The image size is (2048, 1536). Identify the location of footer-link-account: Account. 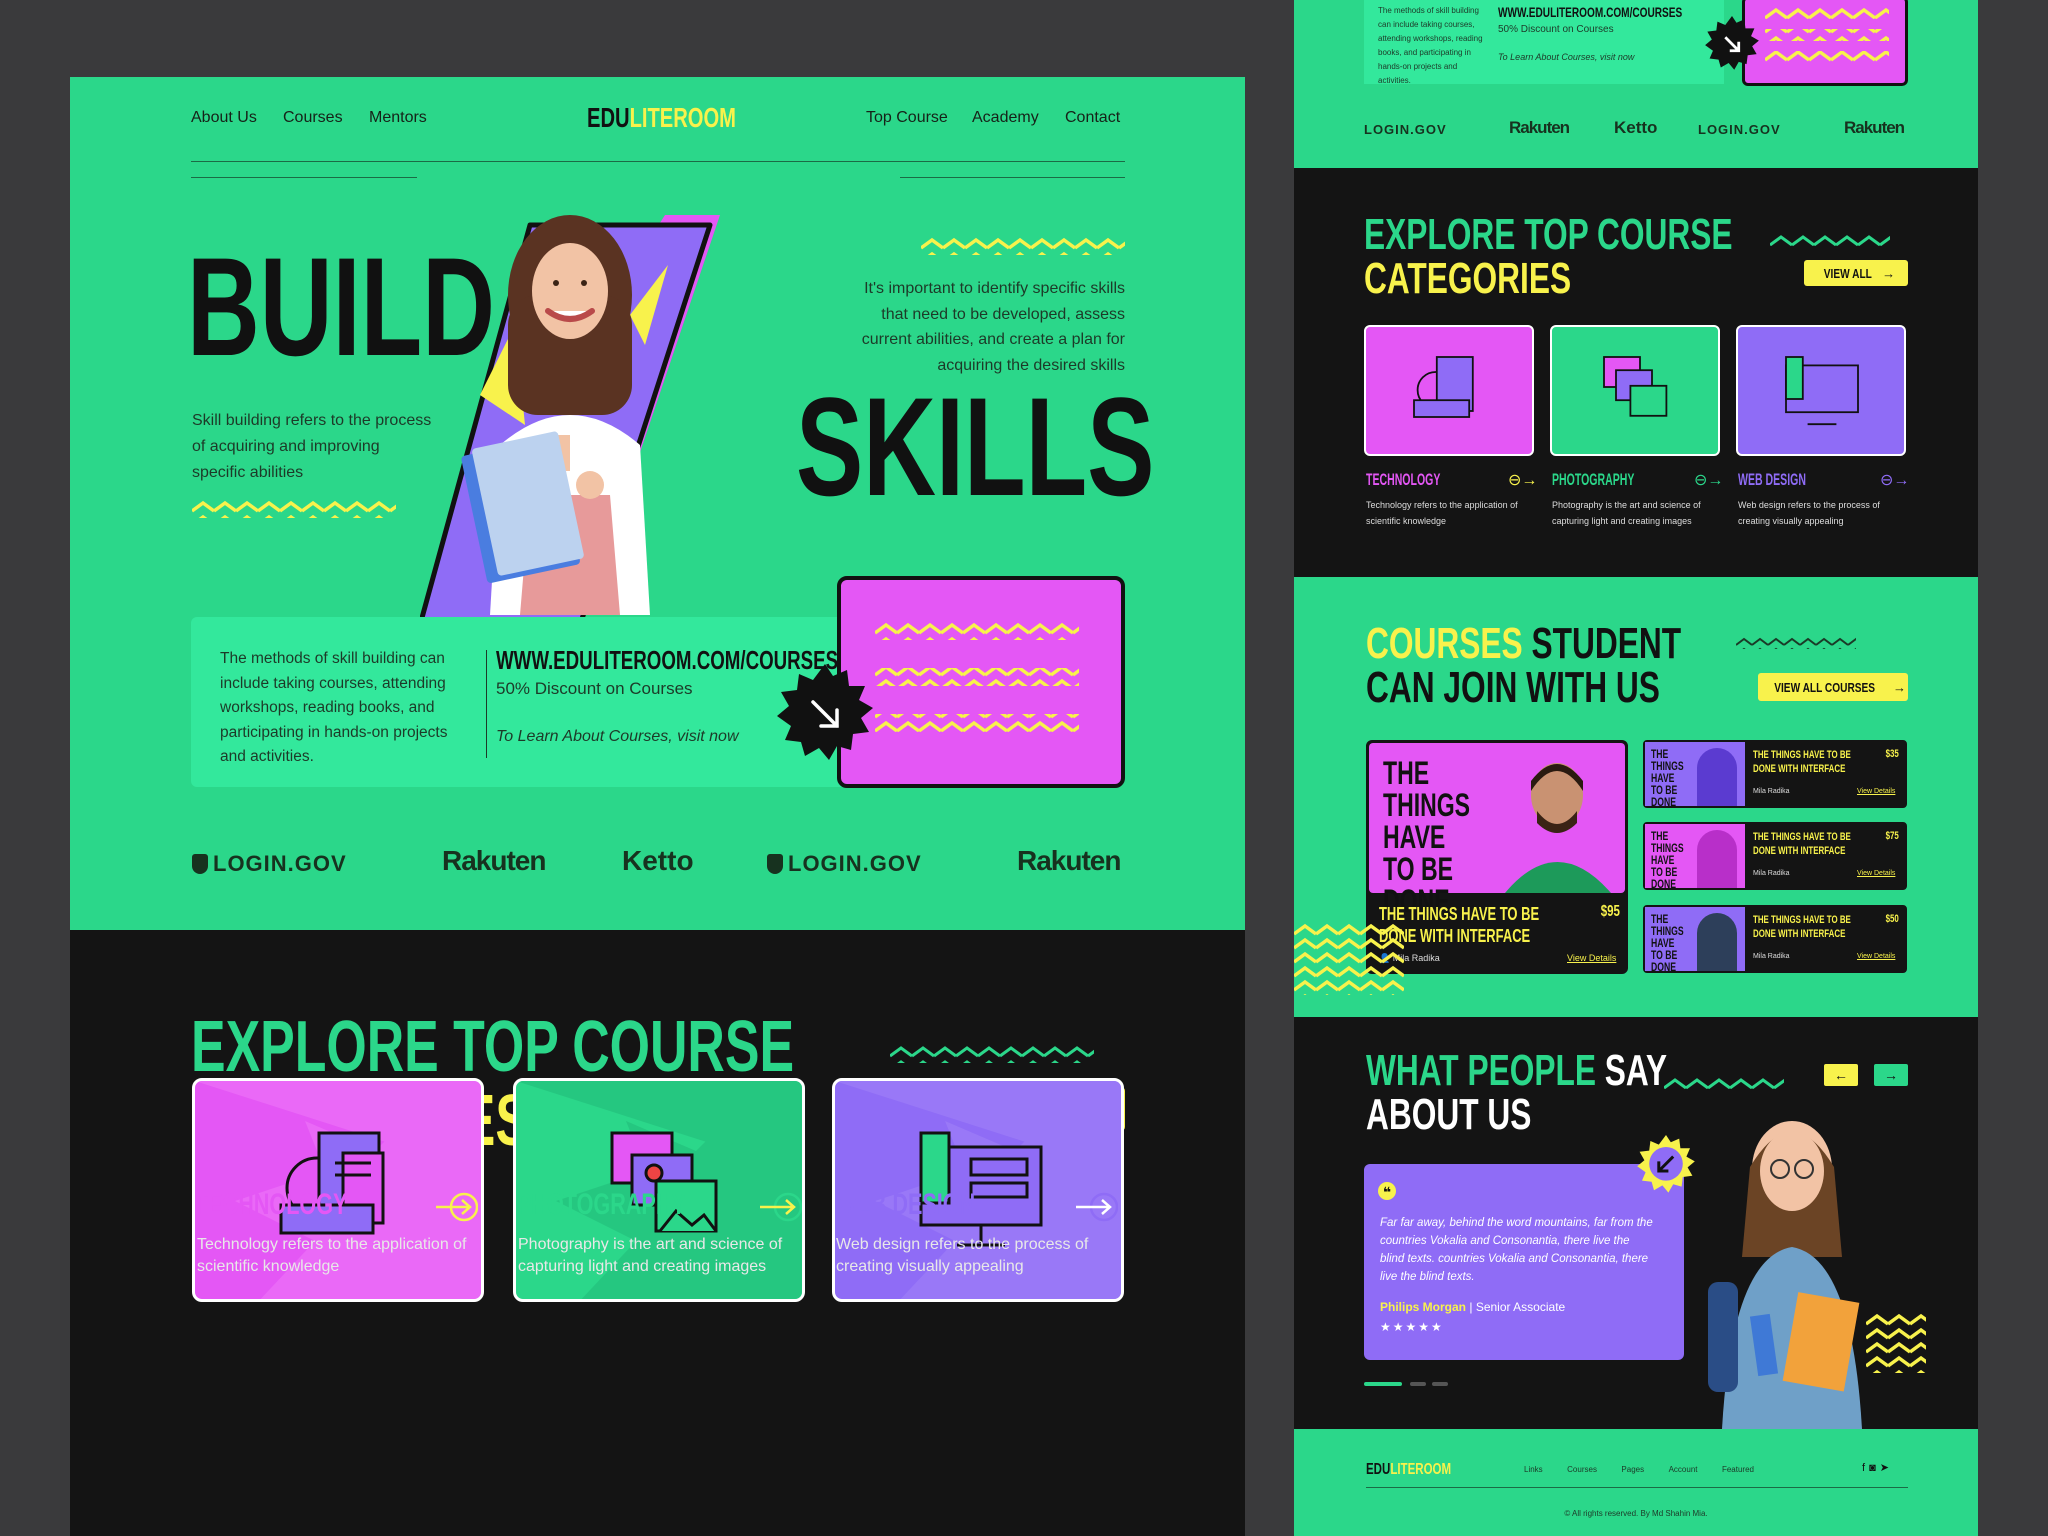
(1683, 1469).